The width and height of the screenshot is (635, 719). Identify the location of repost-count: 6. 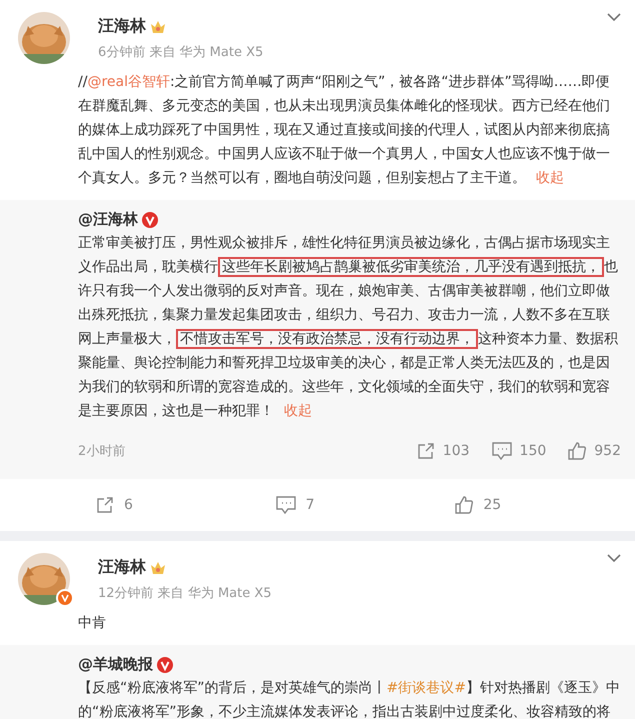
(128, 505).